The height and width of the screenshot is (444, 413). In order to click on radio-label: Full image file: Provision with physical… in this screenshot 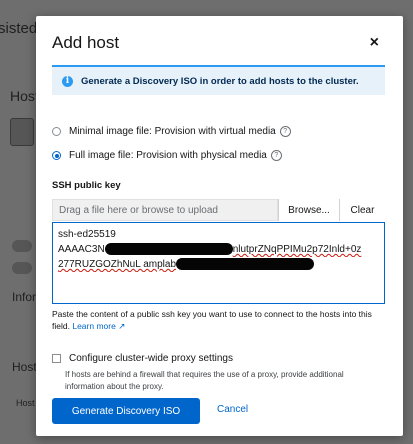, I will do `click(168, 155)`.